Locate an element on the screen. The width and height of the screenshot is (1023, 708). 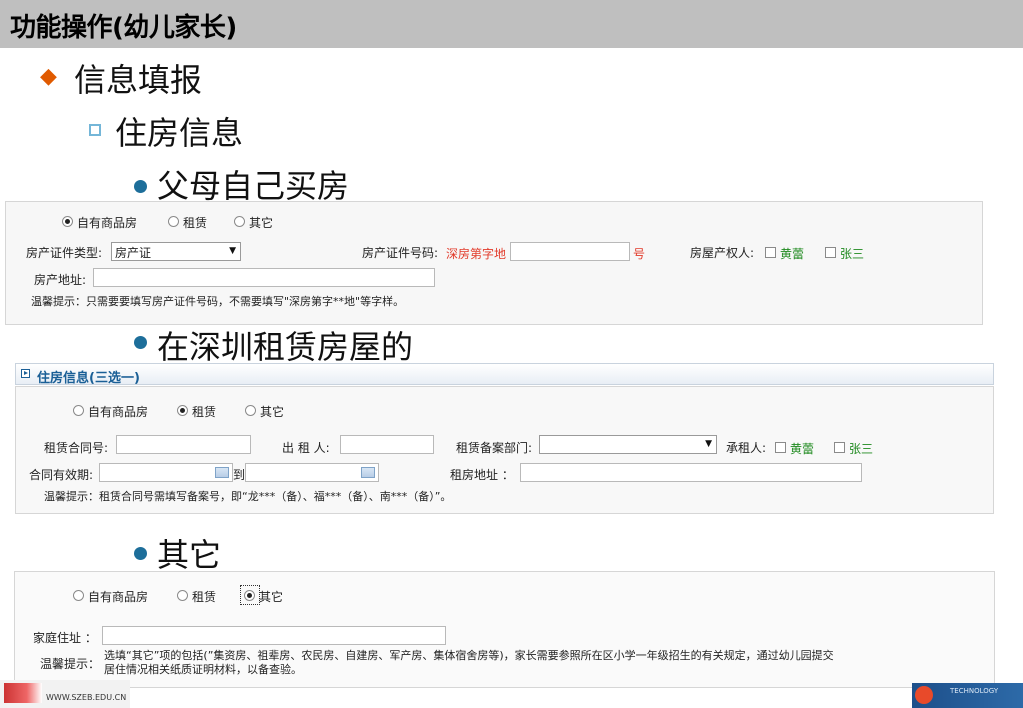
other-tip-label: 温馨提示： is located at coordinates (70, 664).